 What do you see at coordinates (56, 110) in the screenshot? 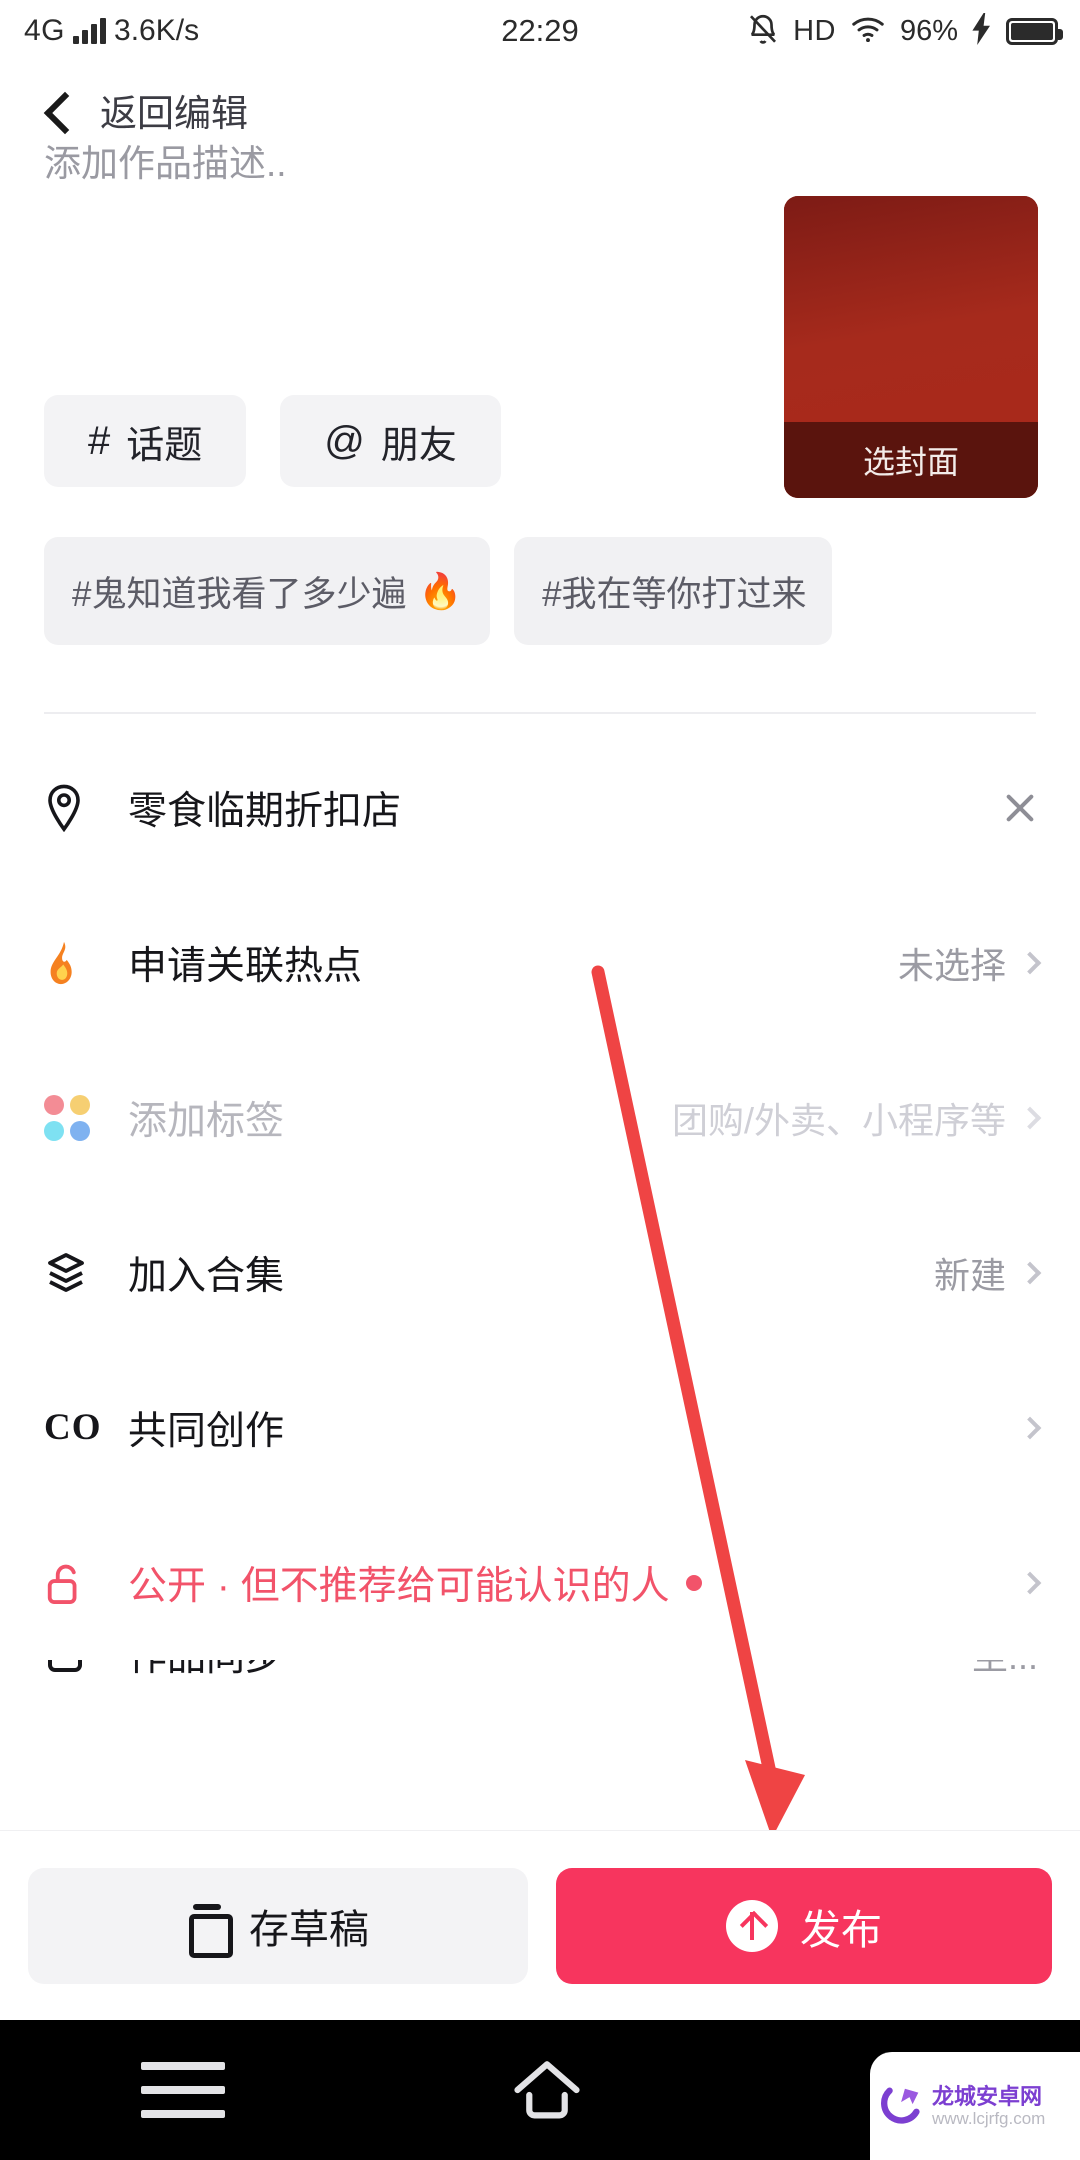
I see `back-chevron-icon` at bounding box center [56, 110].